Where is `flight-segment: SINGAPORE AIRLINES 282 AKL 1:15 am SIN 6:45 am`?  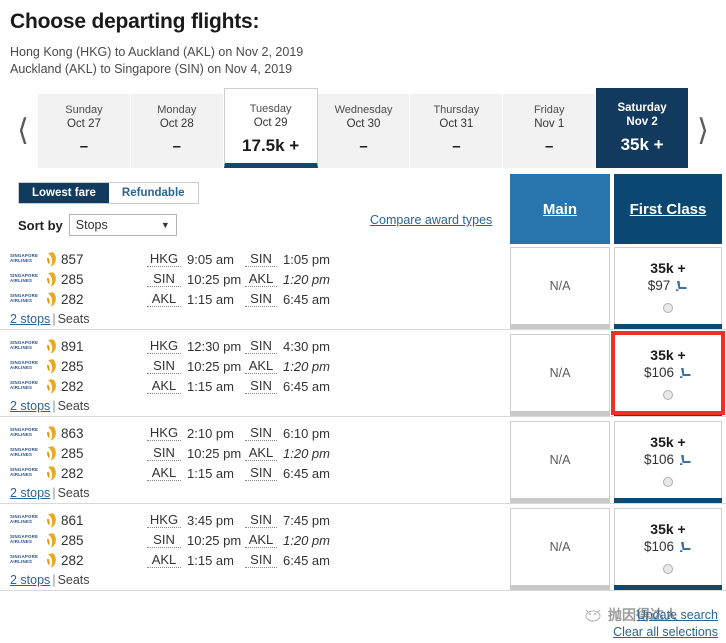 flight-segment: SINGAPORE AIRLINES 282 AKL 1:15 am SIN 6:45 am is located at coordinates (260, 386).